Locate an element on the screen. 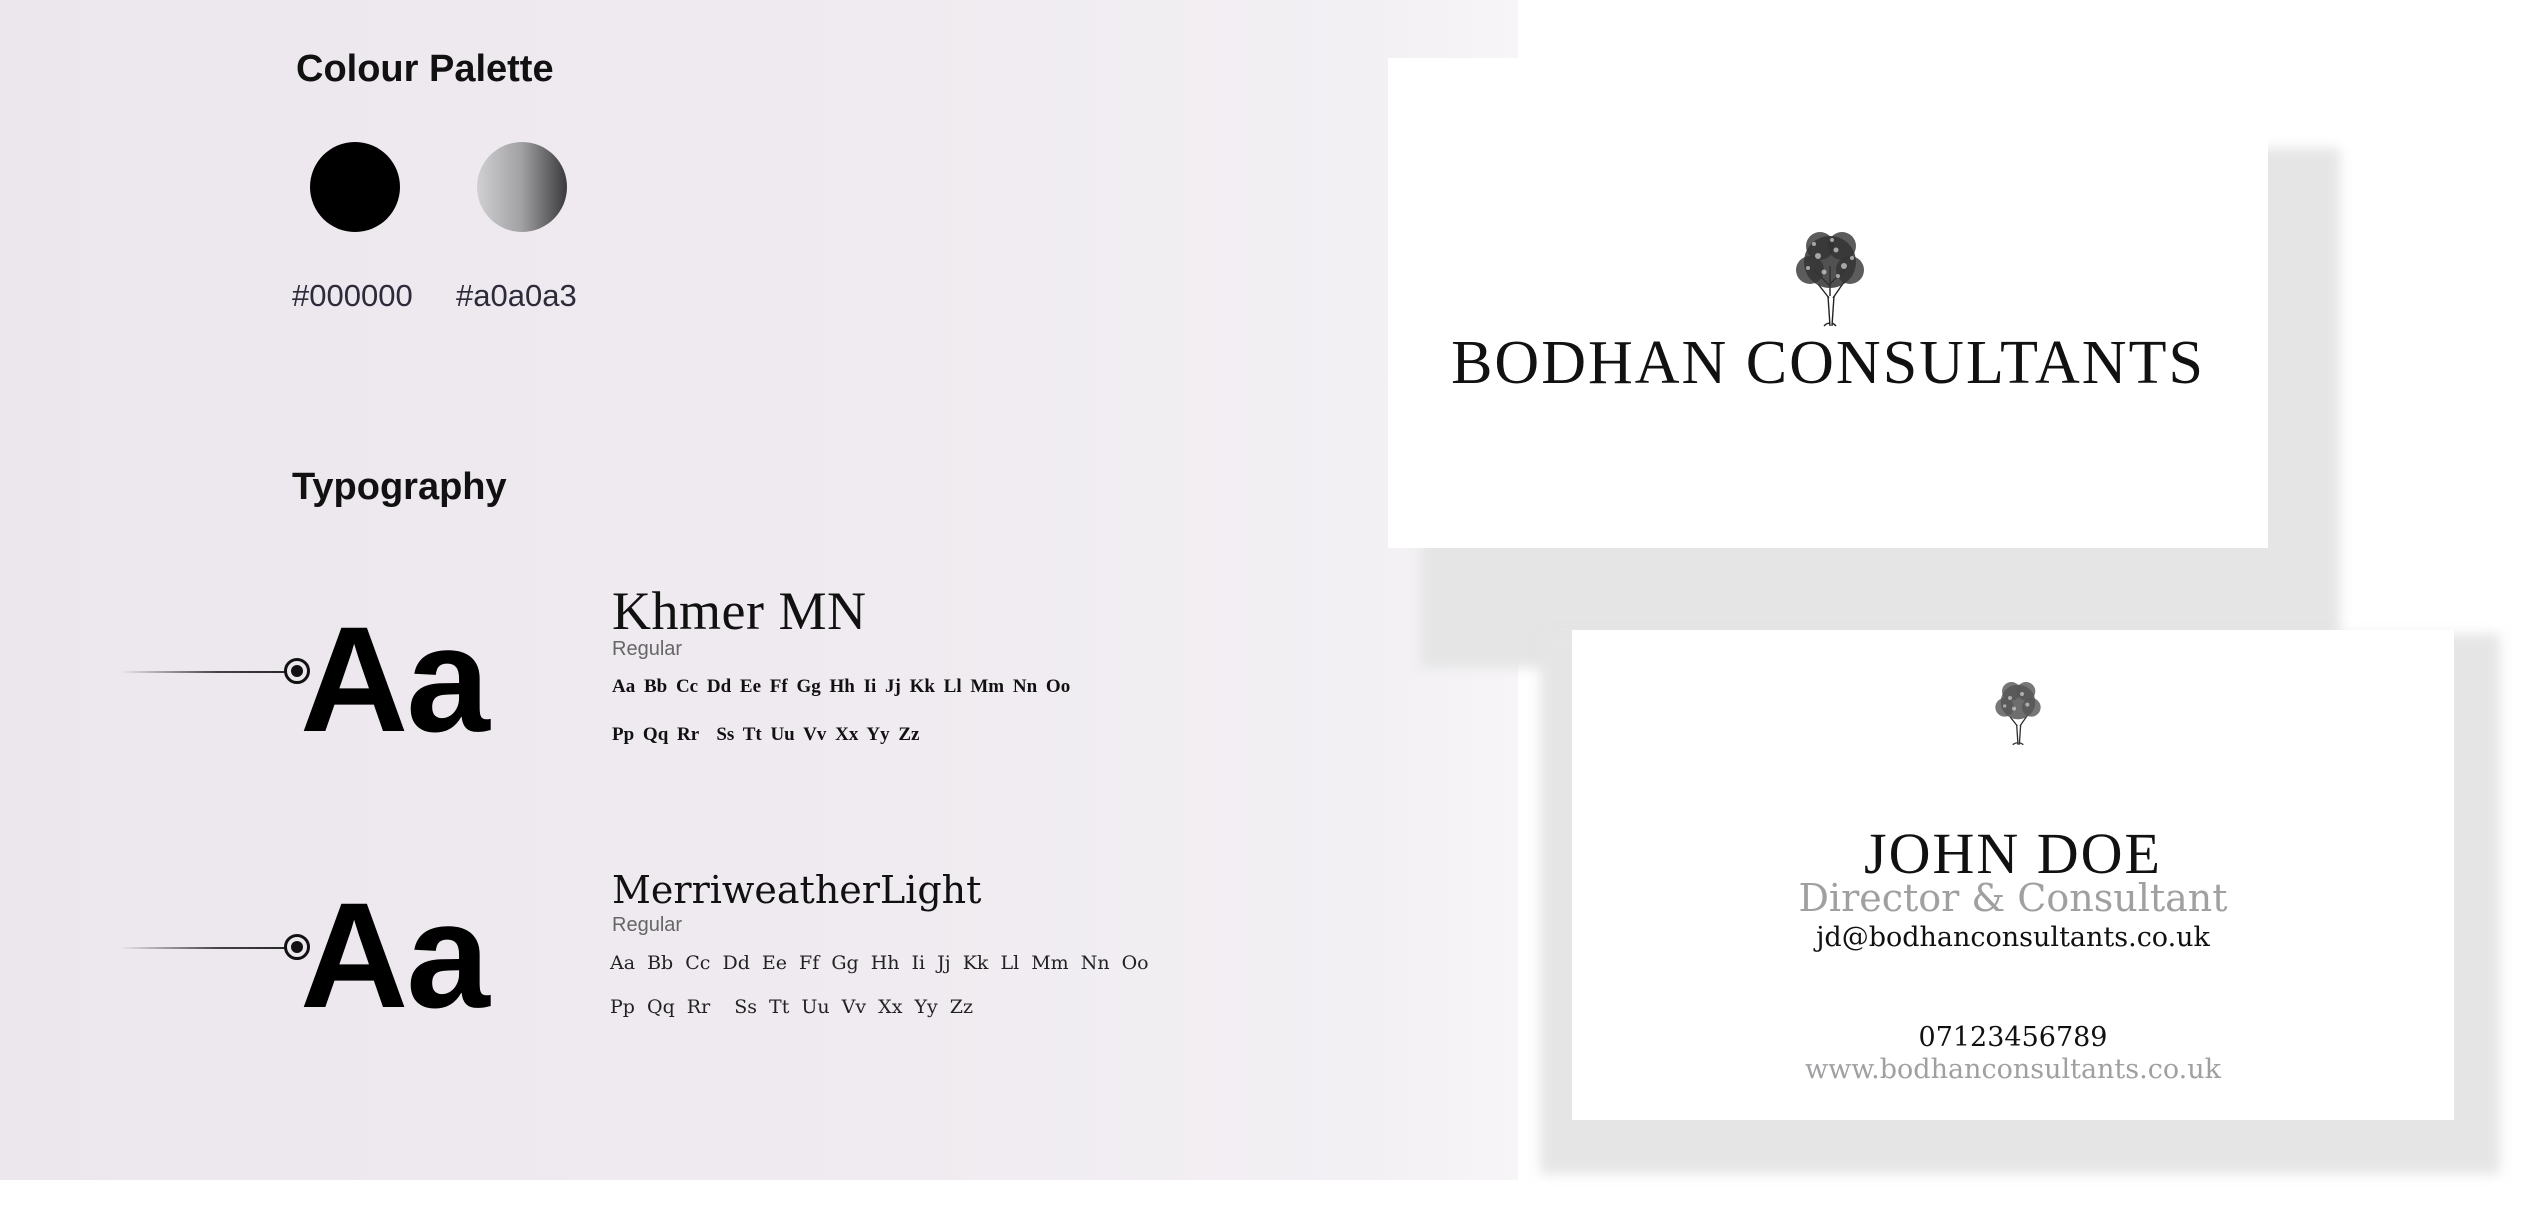  color-swatch-grey is located at coordinates (522, 187).